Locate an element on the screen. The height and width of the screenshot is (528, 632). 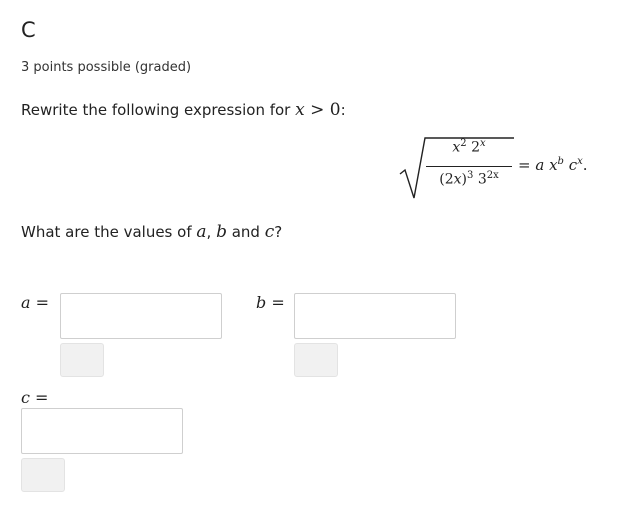
answer-a-input is located at coordinates (141, 316).